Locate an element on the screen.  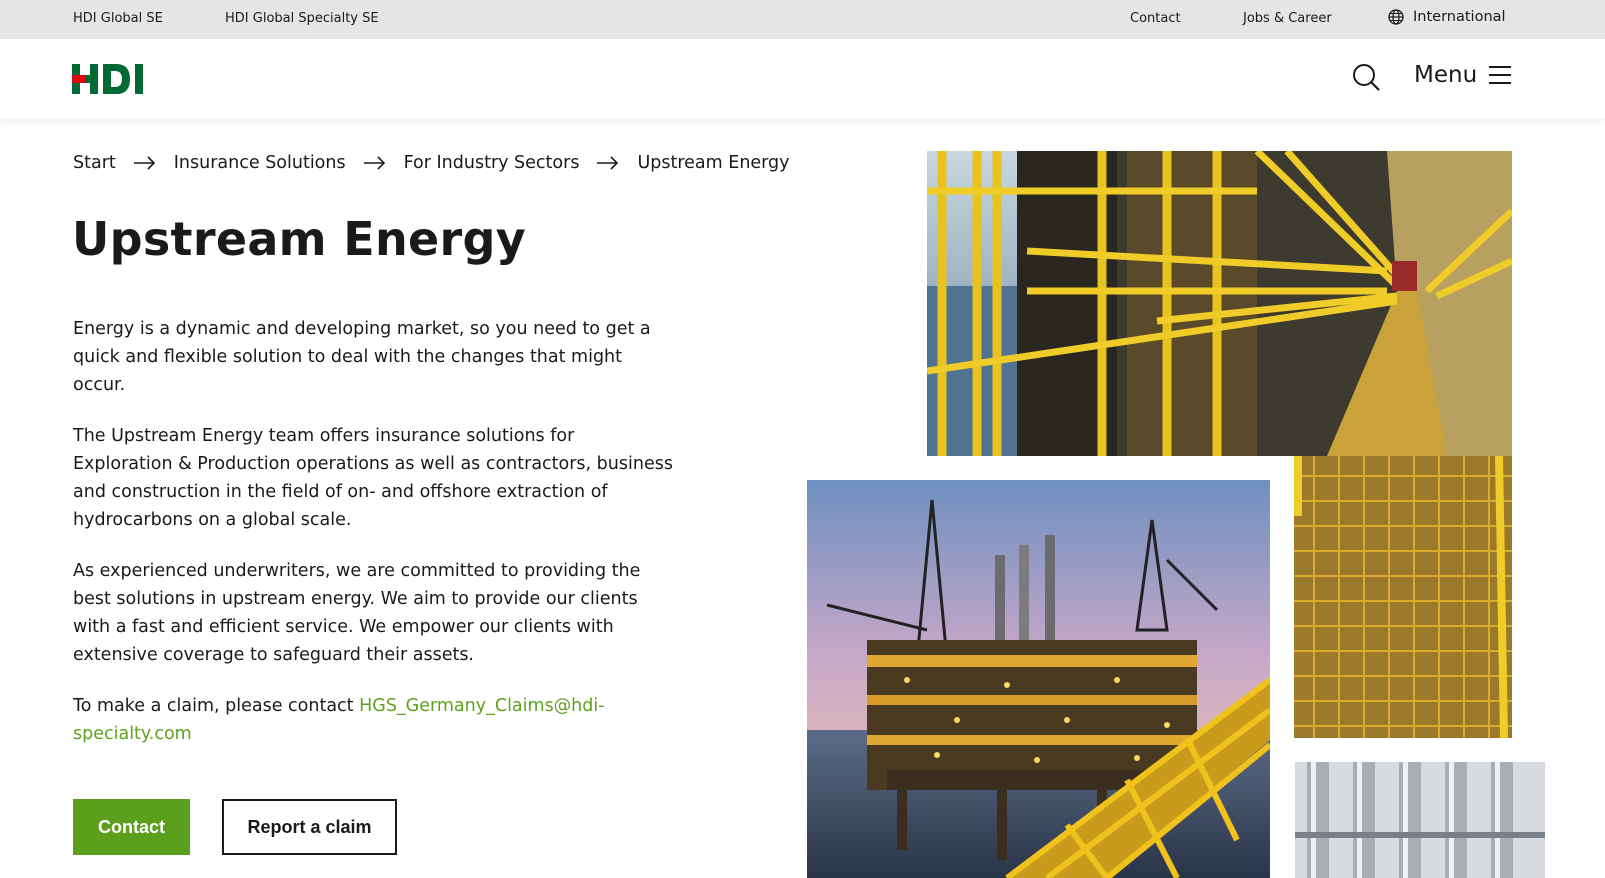
international-selector: International is located at coordinates (1447, 17).